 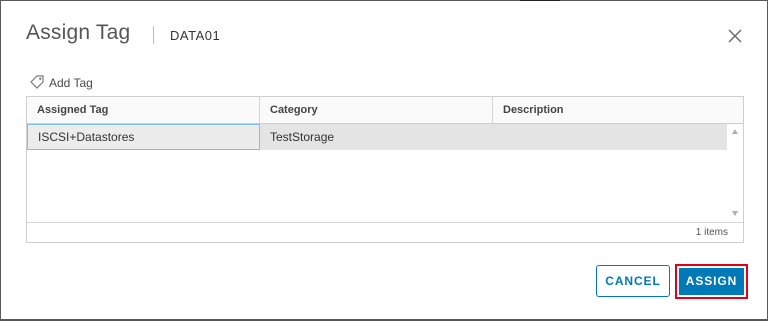 I want to click on cell-assigned-tag: ISCSI+Datastores, so click(x=143, y=137).